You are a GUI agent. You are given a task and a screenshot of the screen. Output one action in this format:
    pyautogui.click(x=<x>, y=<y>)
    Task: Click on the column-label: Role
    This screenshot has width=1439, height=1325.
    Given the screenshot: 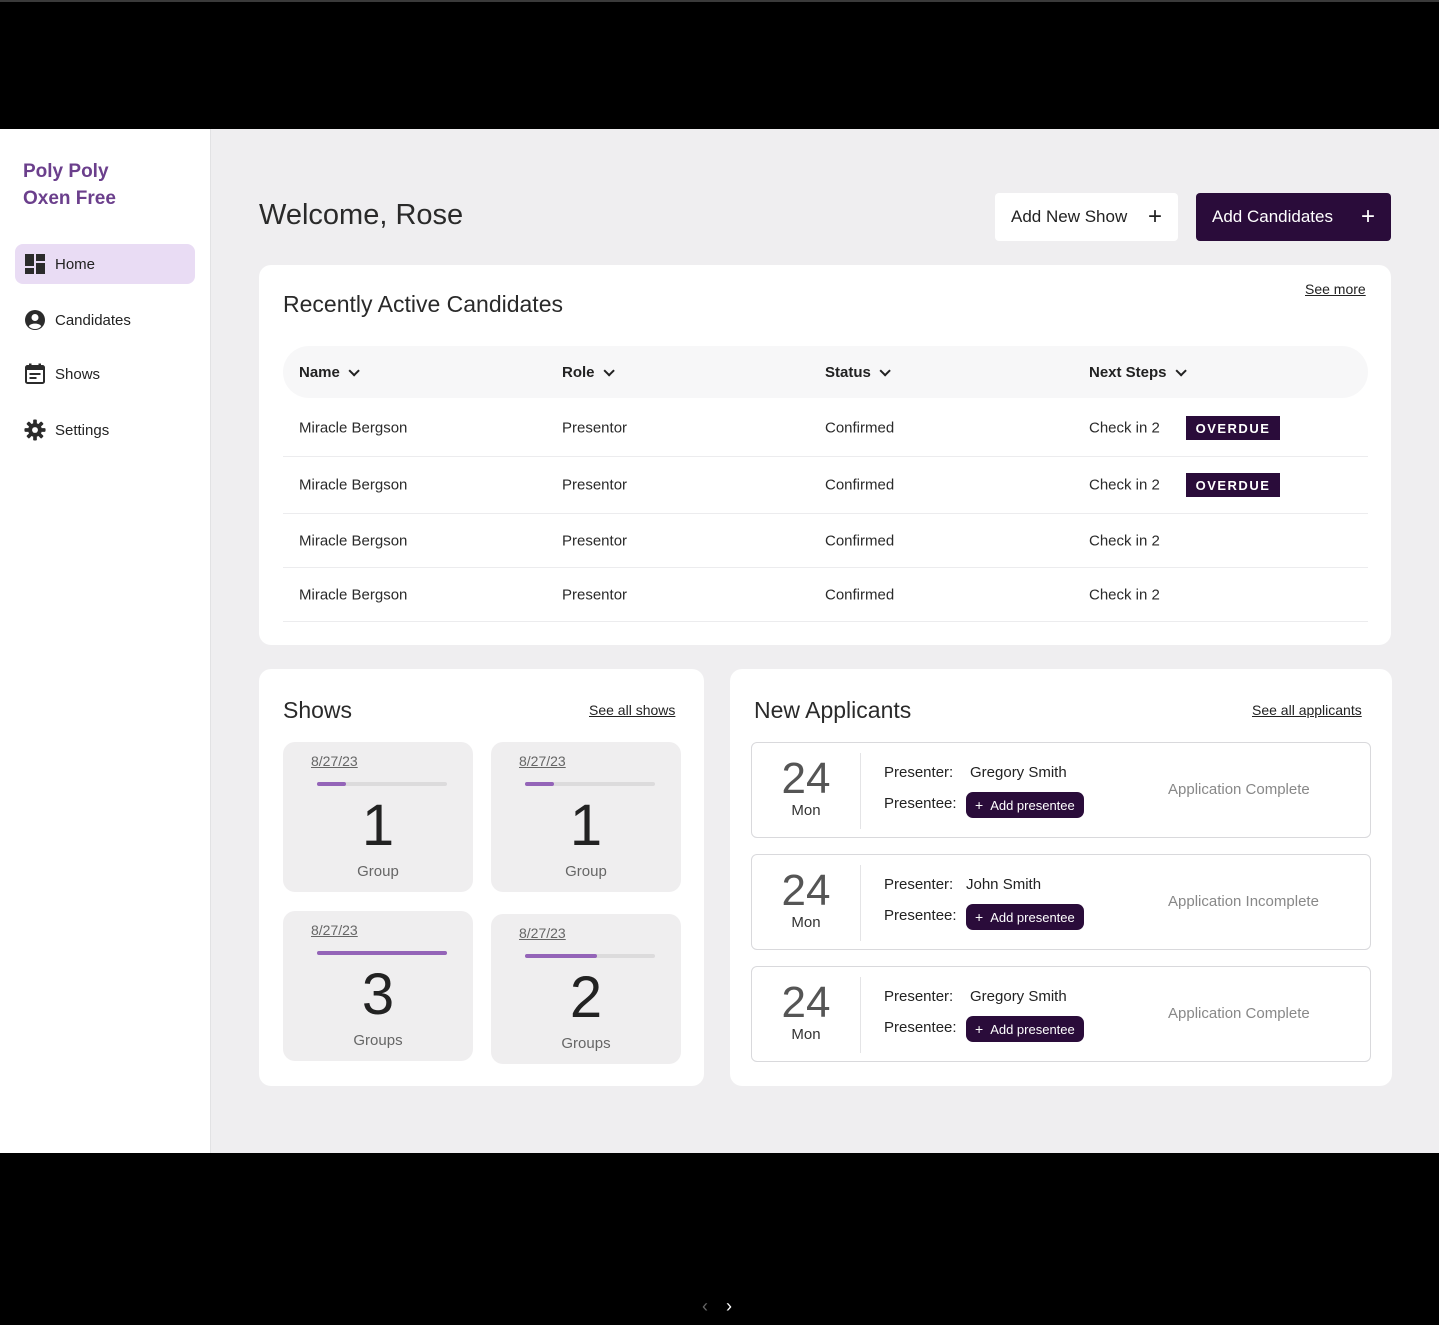 What is the action you would take?
    pyautogui.click(x=578, y=372)
    